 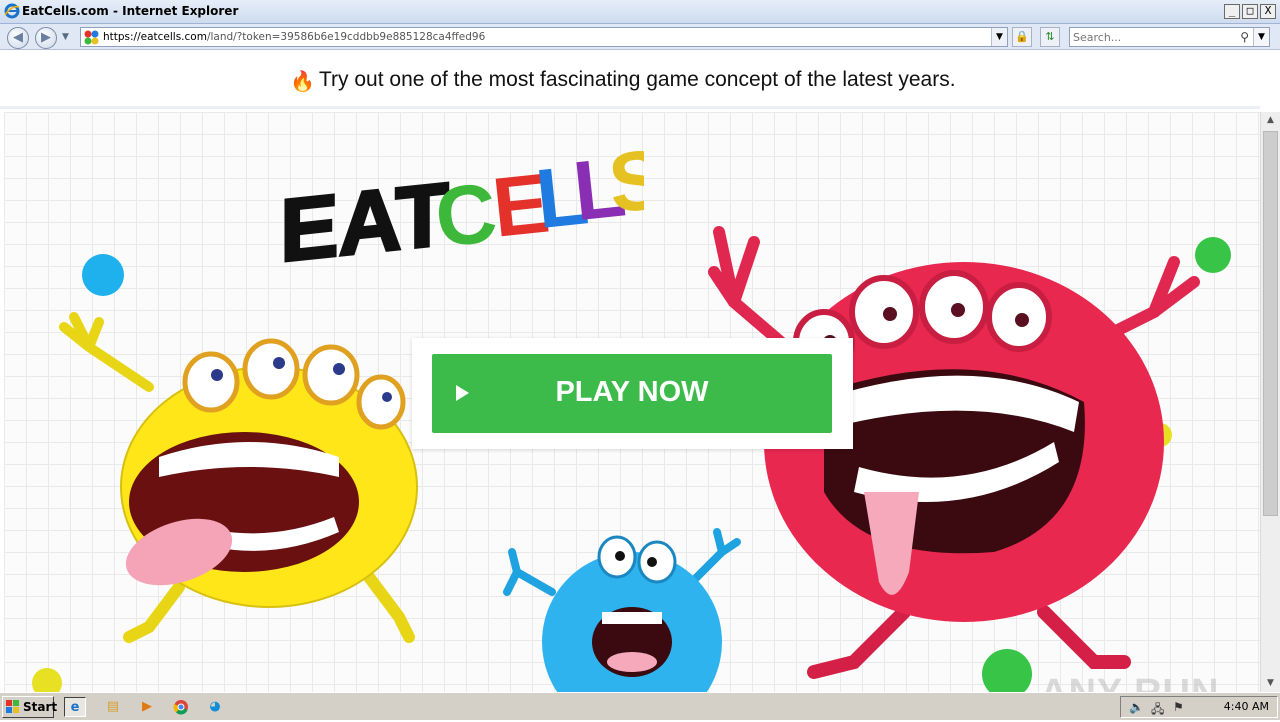 I want to click on edge-icon: ◕, so click(x=215, y=707).